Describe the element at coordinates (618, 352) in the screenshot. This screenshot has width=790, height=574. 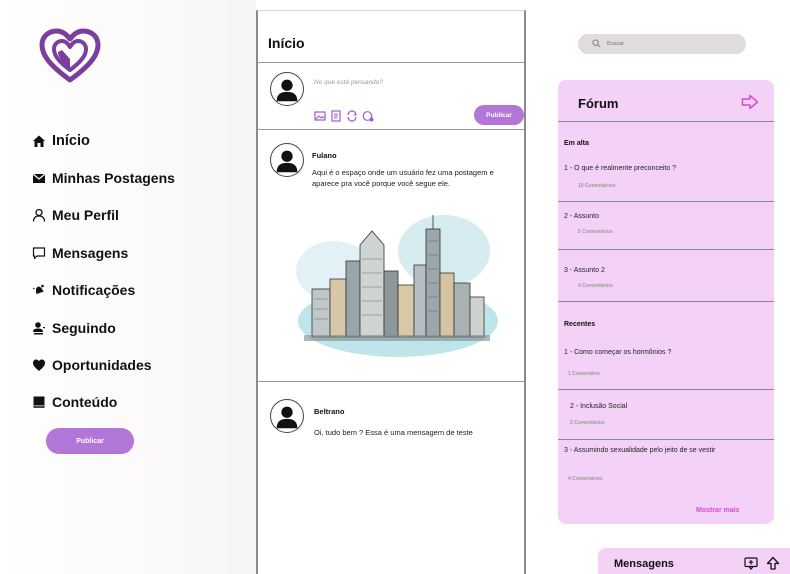
I see `topic-title: 1 - Como começar os hormônios ?` at that location.